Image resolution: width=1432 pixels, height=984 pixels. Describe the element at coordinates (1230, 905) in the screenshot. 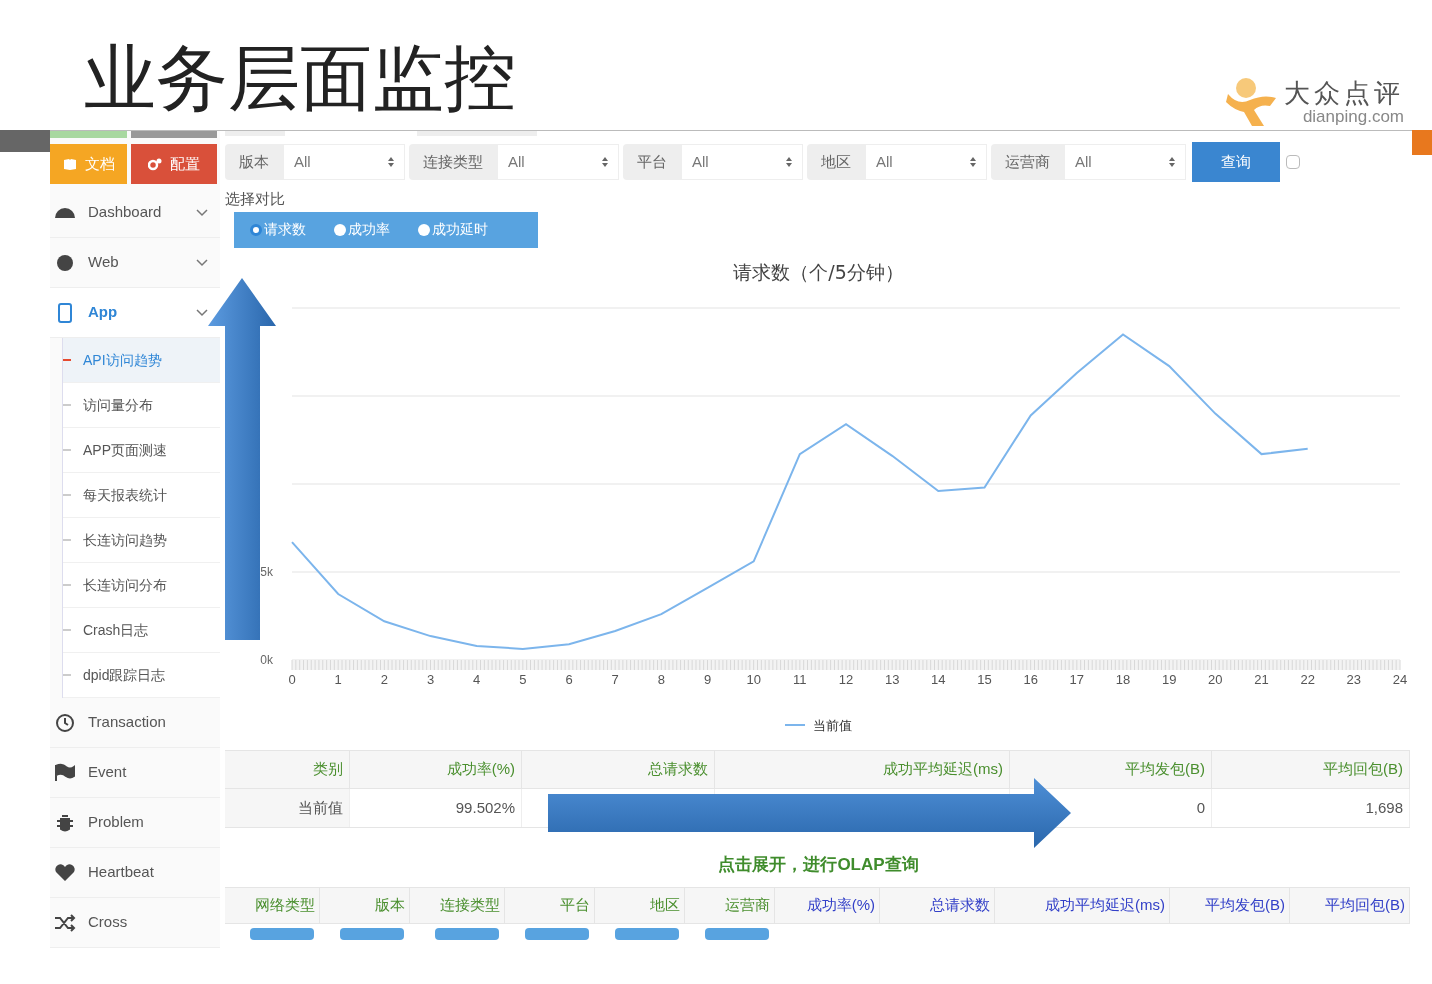

I see `column-header: 平均发包(B)` at that location.